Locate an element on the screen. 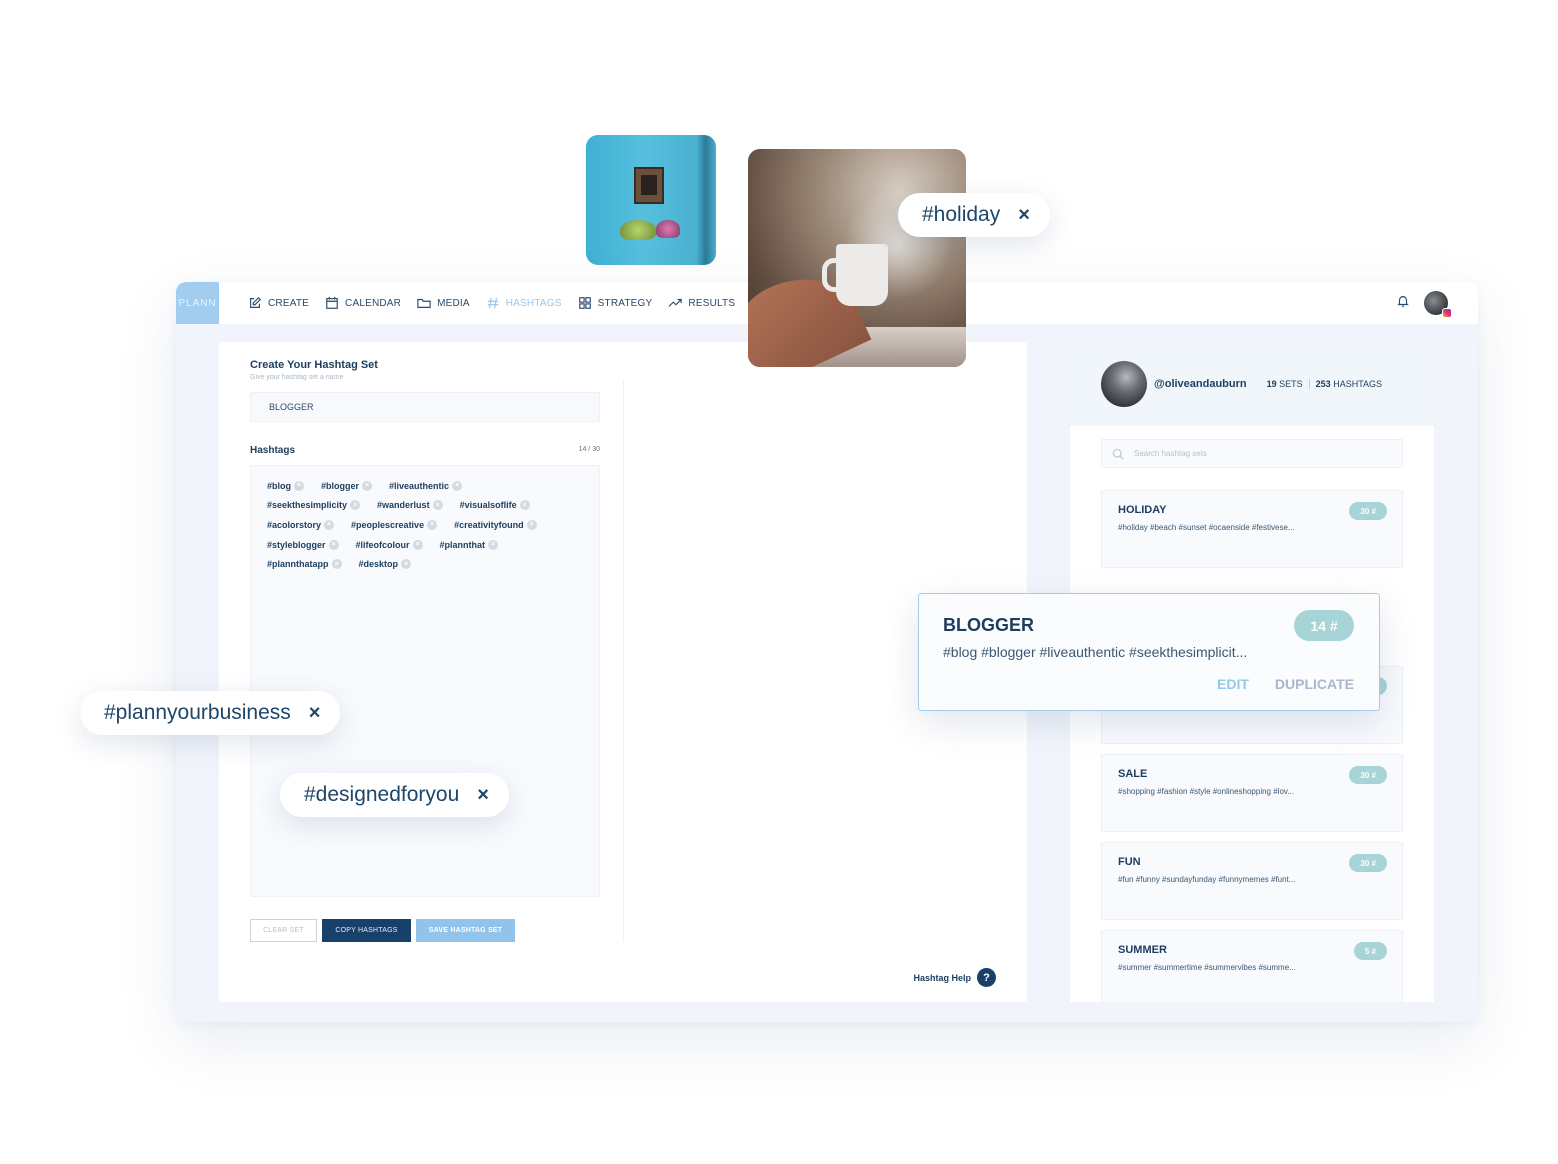 The width and height of the screenshot is (1558, 1164). form-actions: CLEAR SET COPY HASHTAGS SAVE HASHTAG SET is located at coordinates (382, 930).